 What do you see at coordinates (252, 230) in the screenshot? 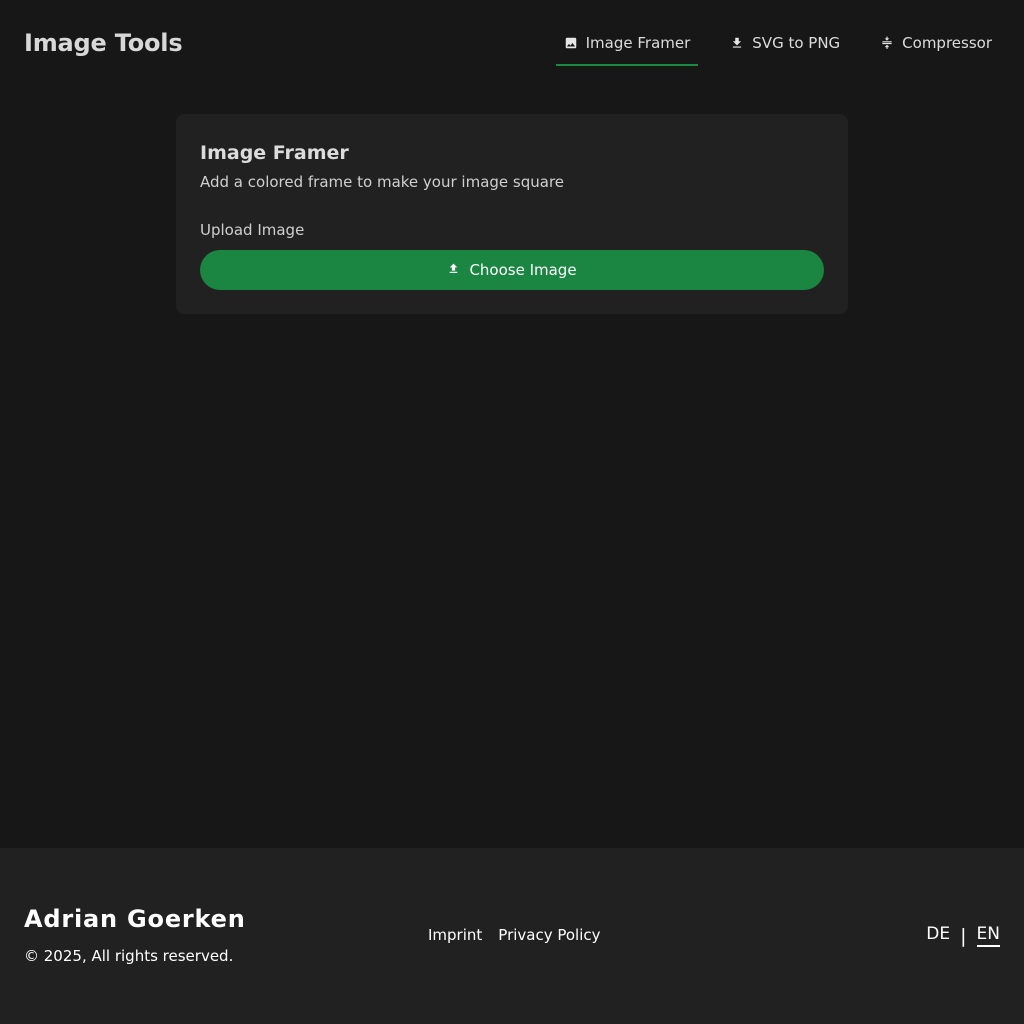
I see `upload-label: Upload Image` at bounding box center [252, 230].